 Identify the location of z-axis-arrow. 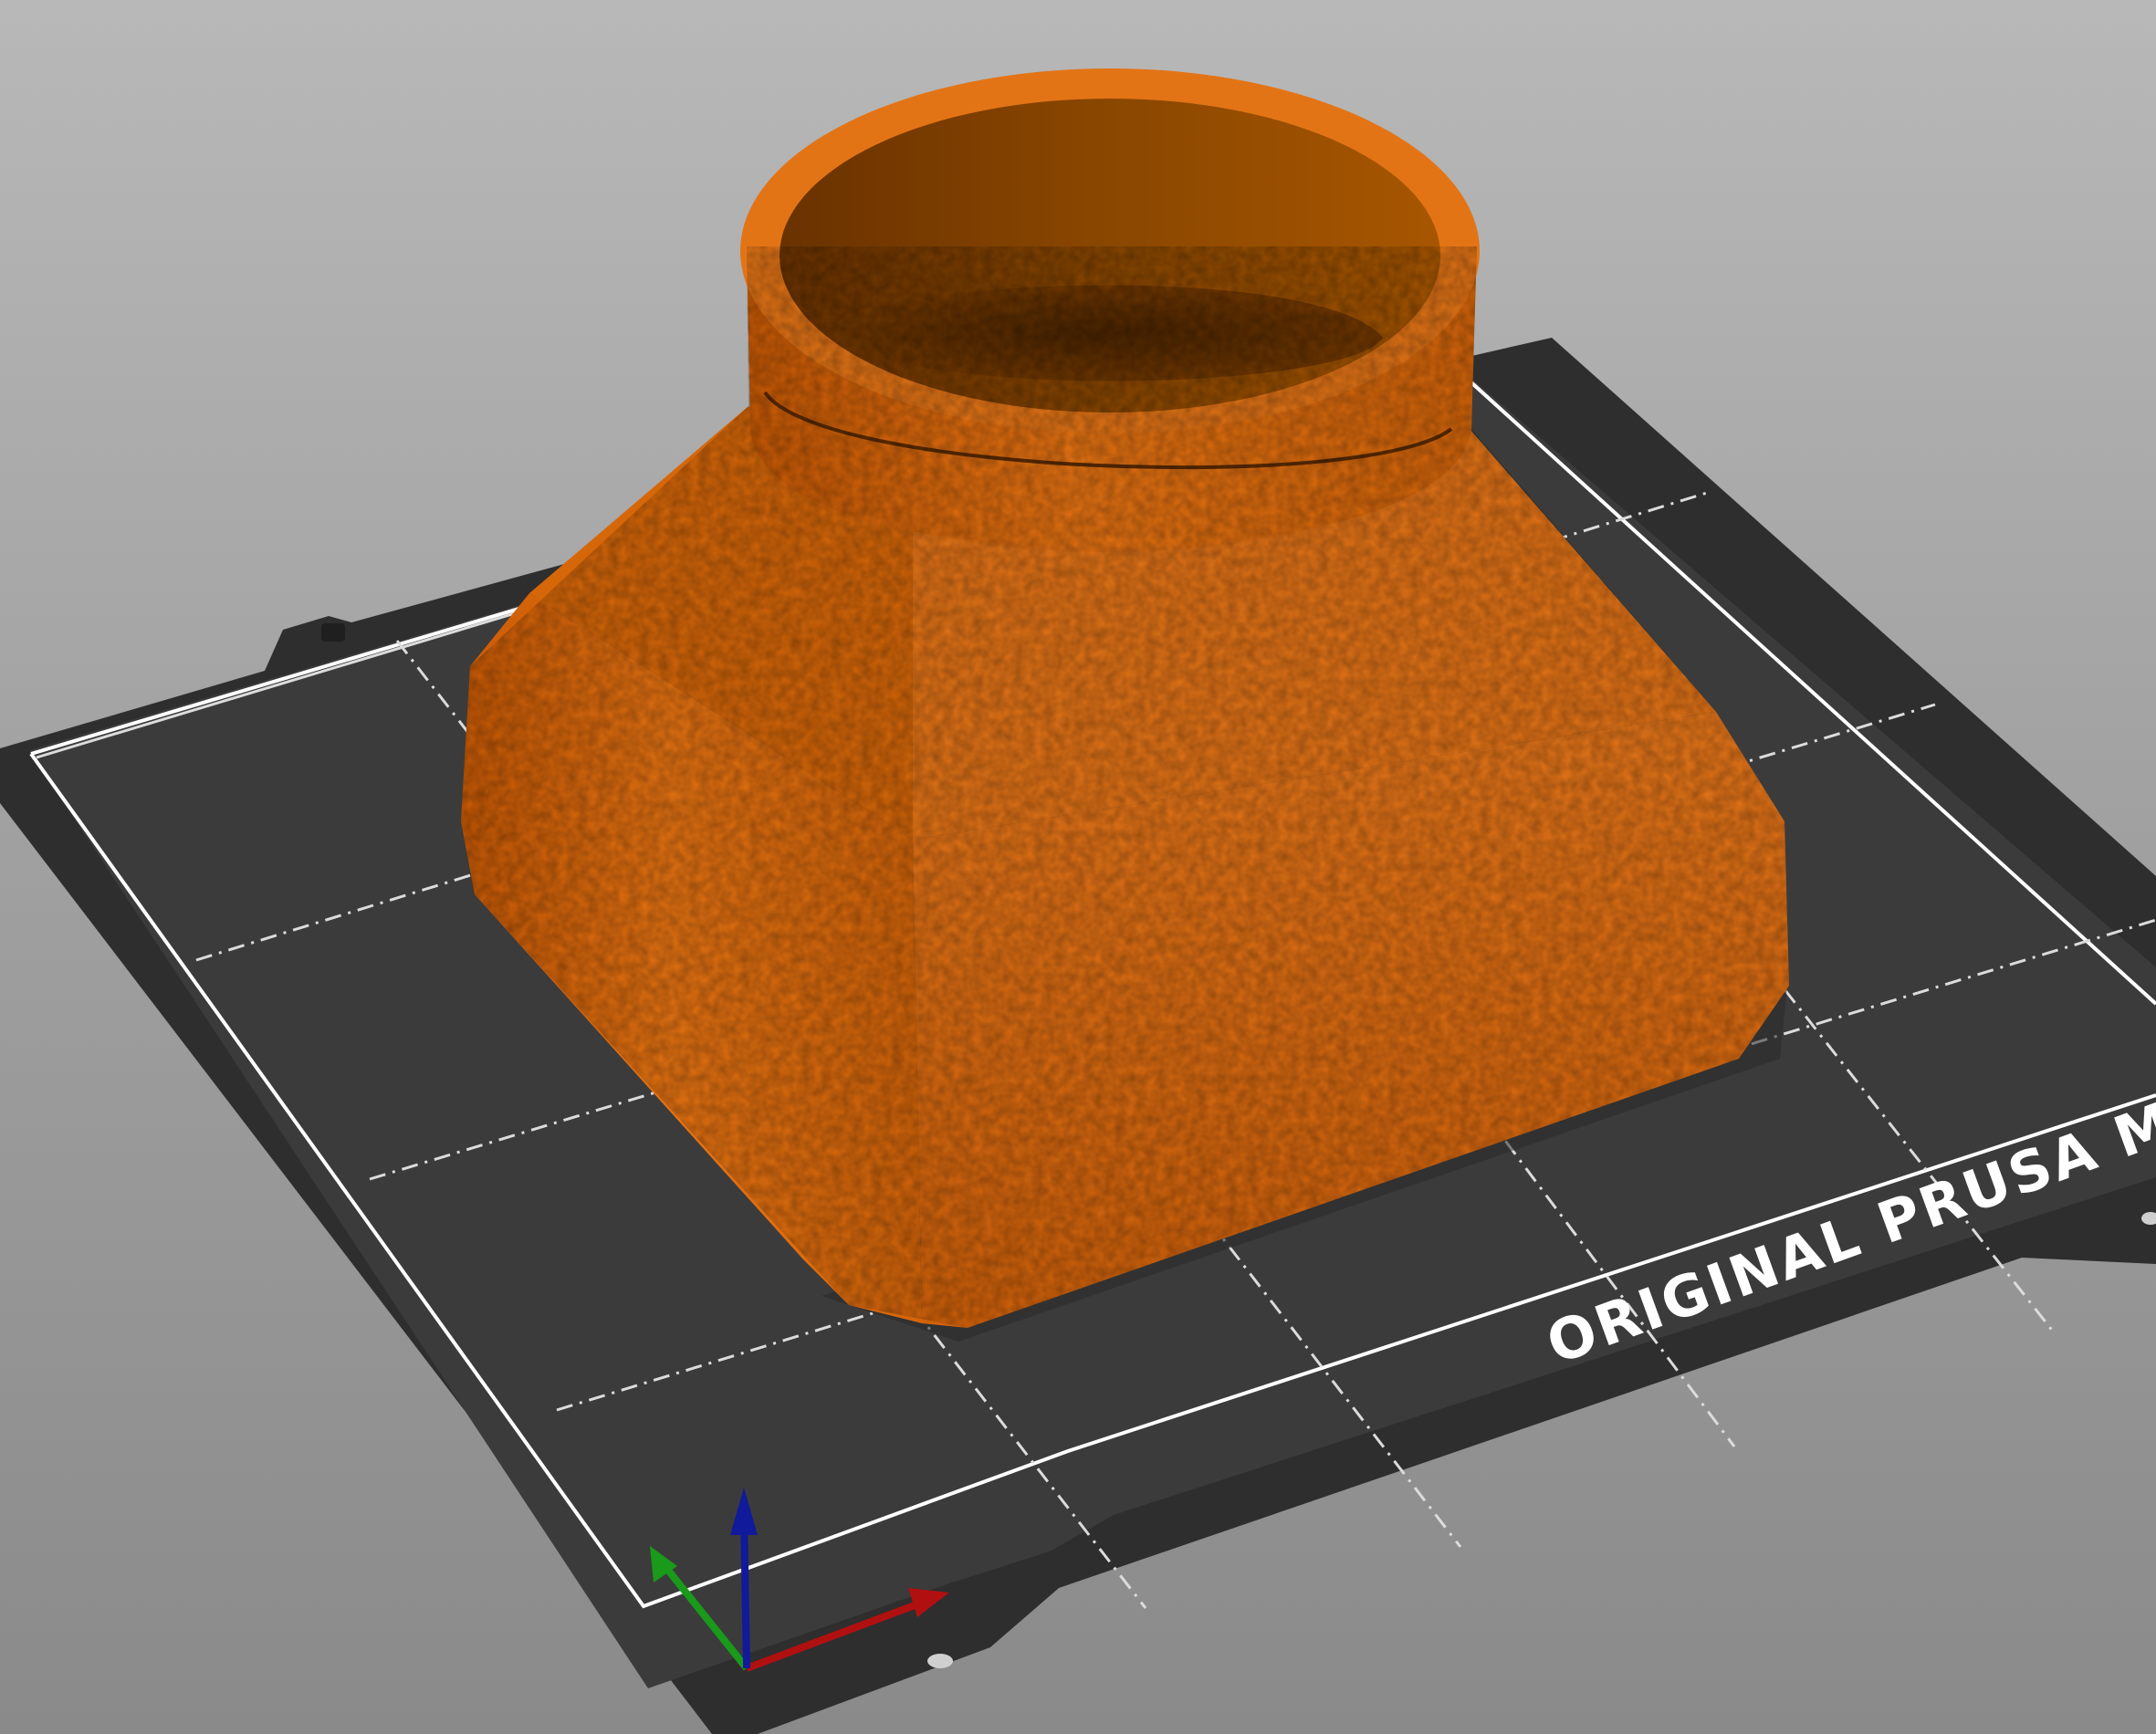
(745, 1591).